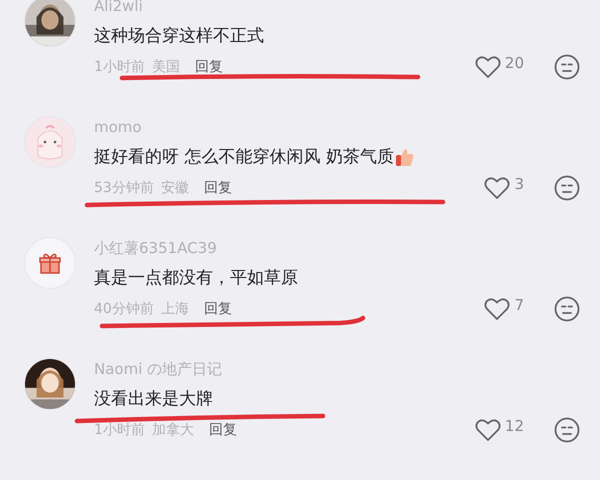 The width and height of the screenshot is (600, 480). Describe the element at coordinates (173, 430) in the screenshot. I see `comment-location: 加拿大` at that location.